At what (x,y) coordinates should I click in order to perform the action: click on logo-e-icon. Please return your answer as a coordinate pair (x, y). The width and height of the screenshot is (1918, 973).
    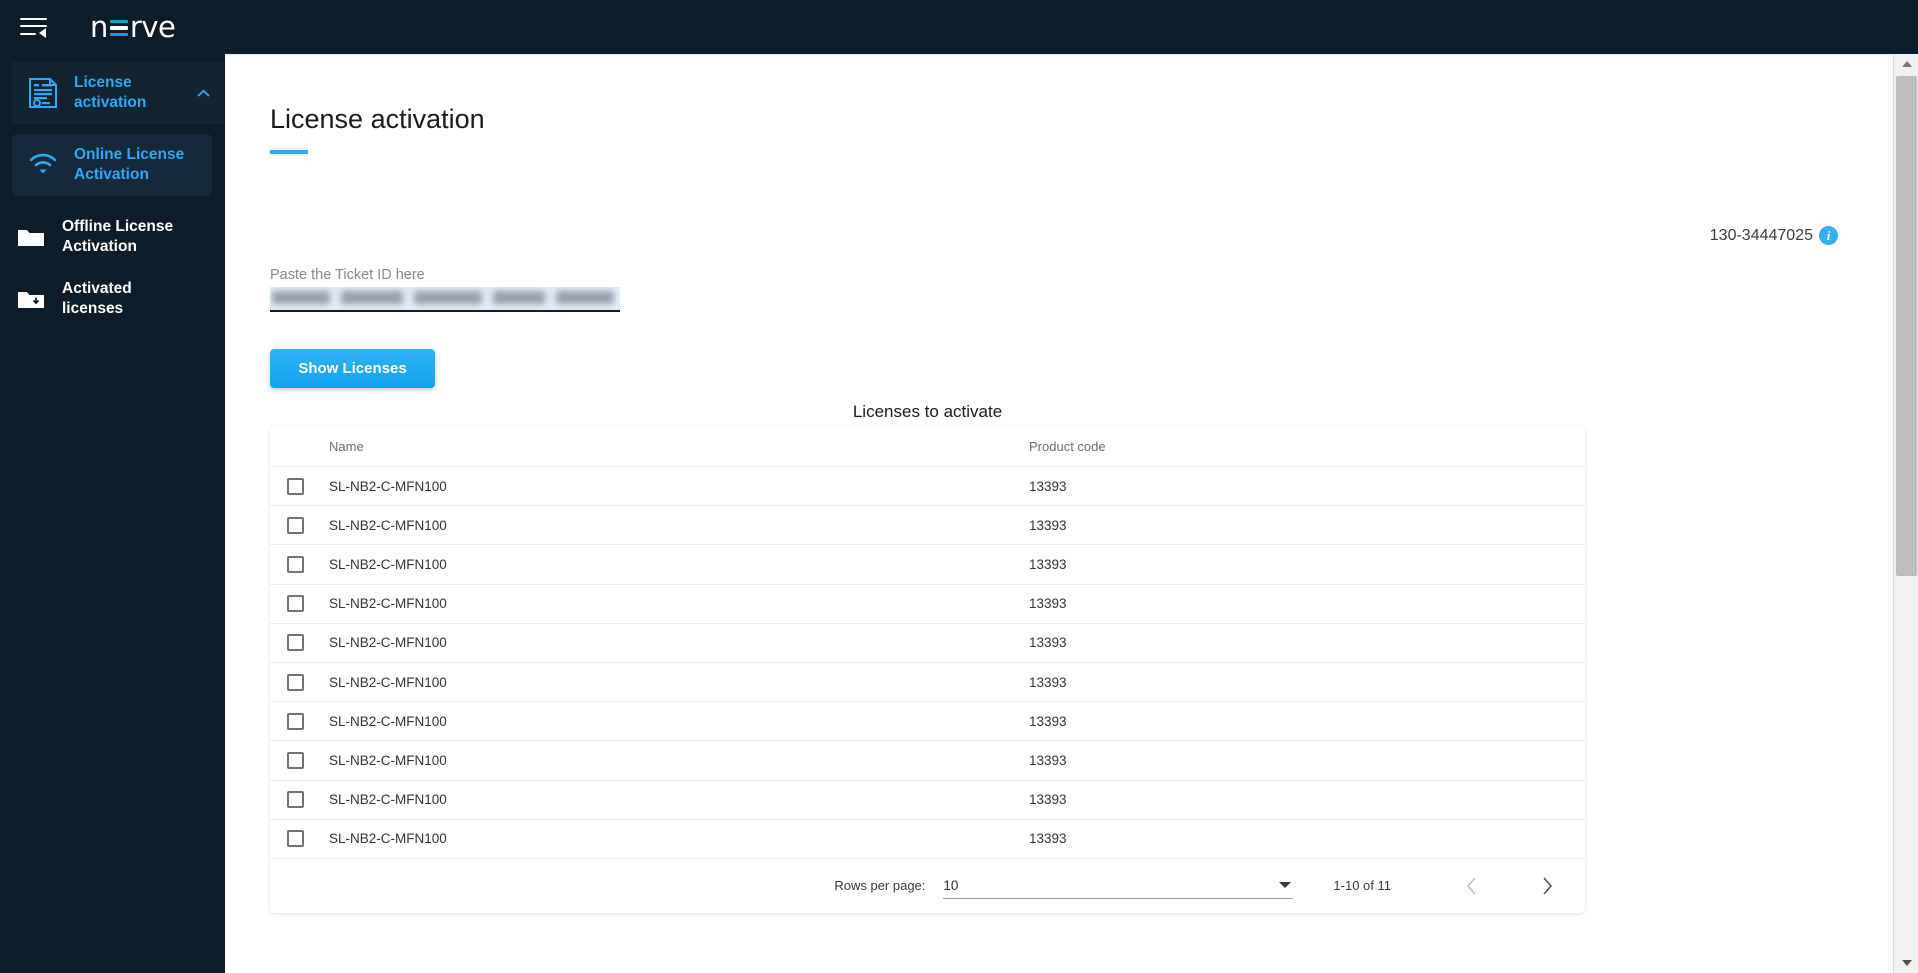
    Looking at the image, I should click on (118, 28).